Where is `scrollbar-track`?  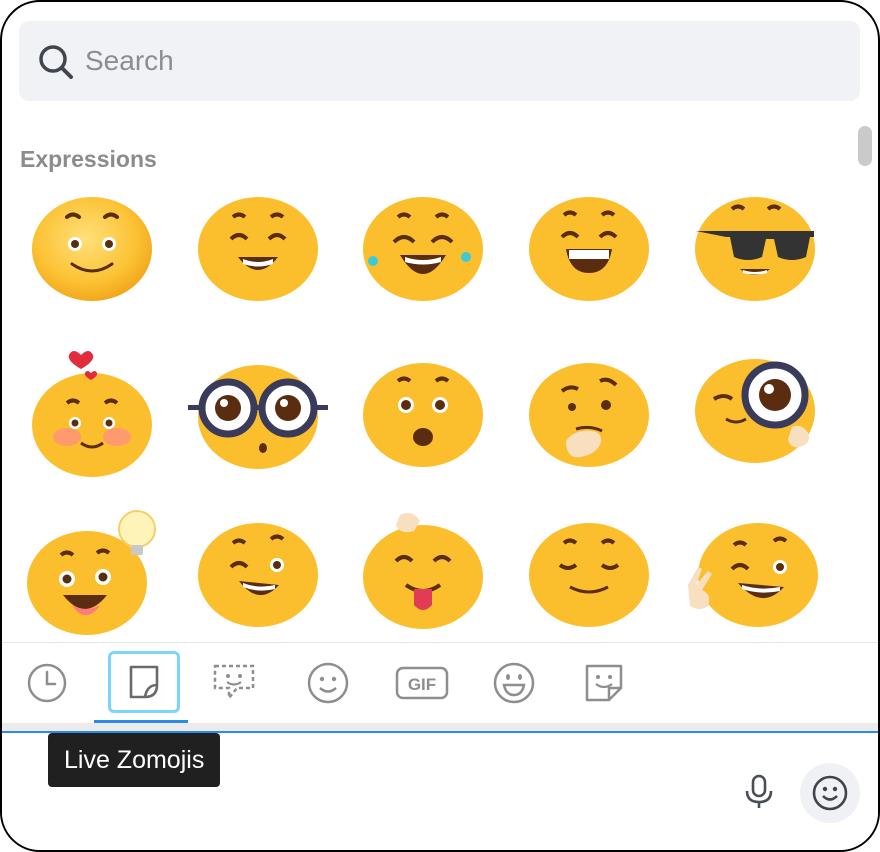 scrollbar-track is located at coordinates (863, 382).